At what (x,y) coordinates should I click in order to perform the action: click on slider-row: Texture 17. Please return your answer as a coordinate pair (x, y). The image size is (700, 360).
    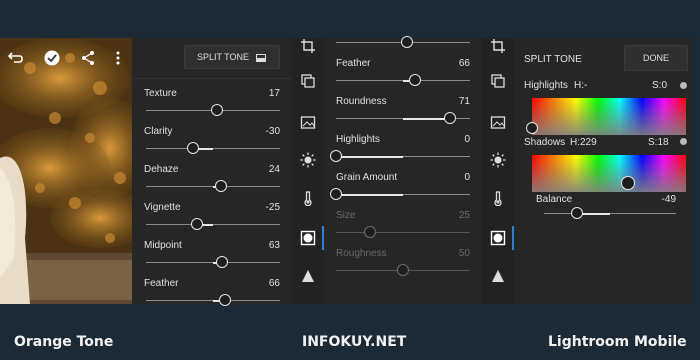
    Looking at the image, I should click on (212, 107).